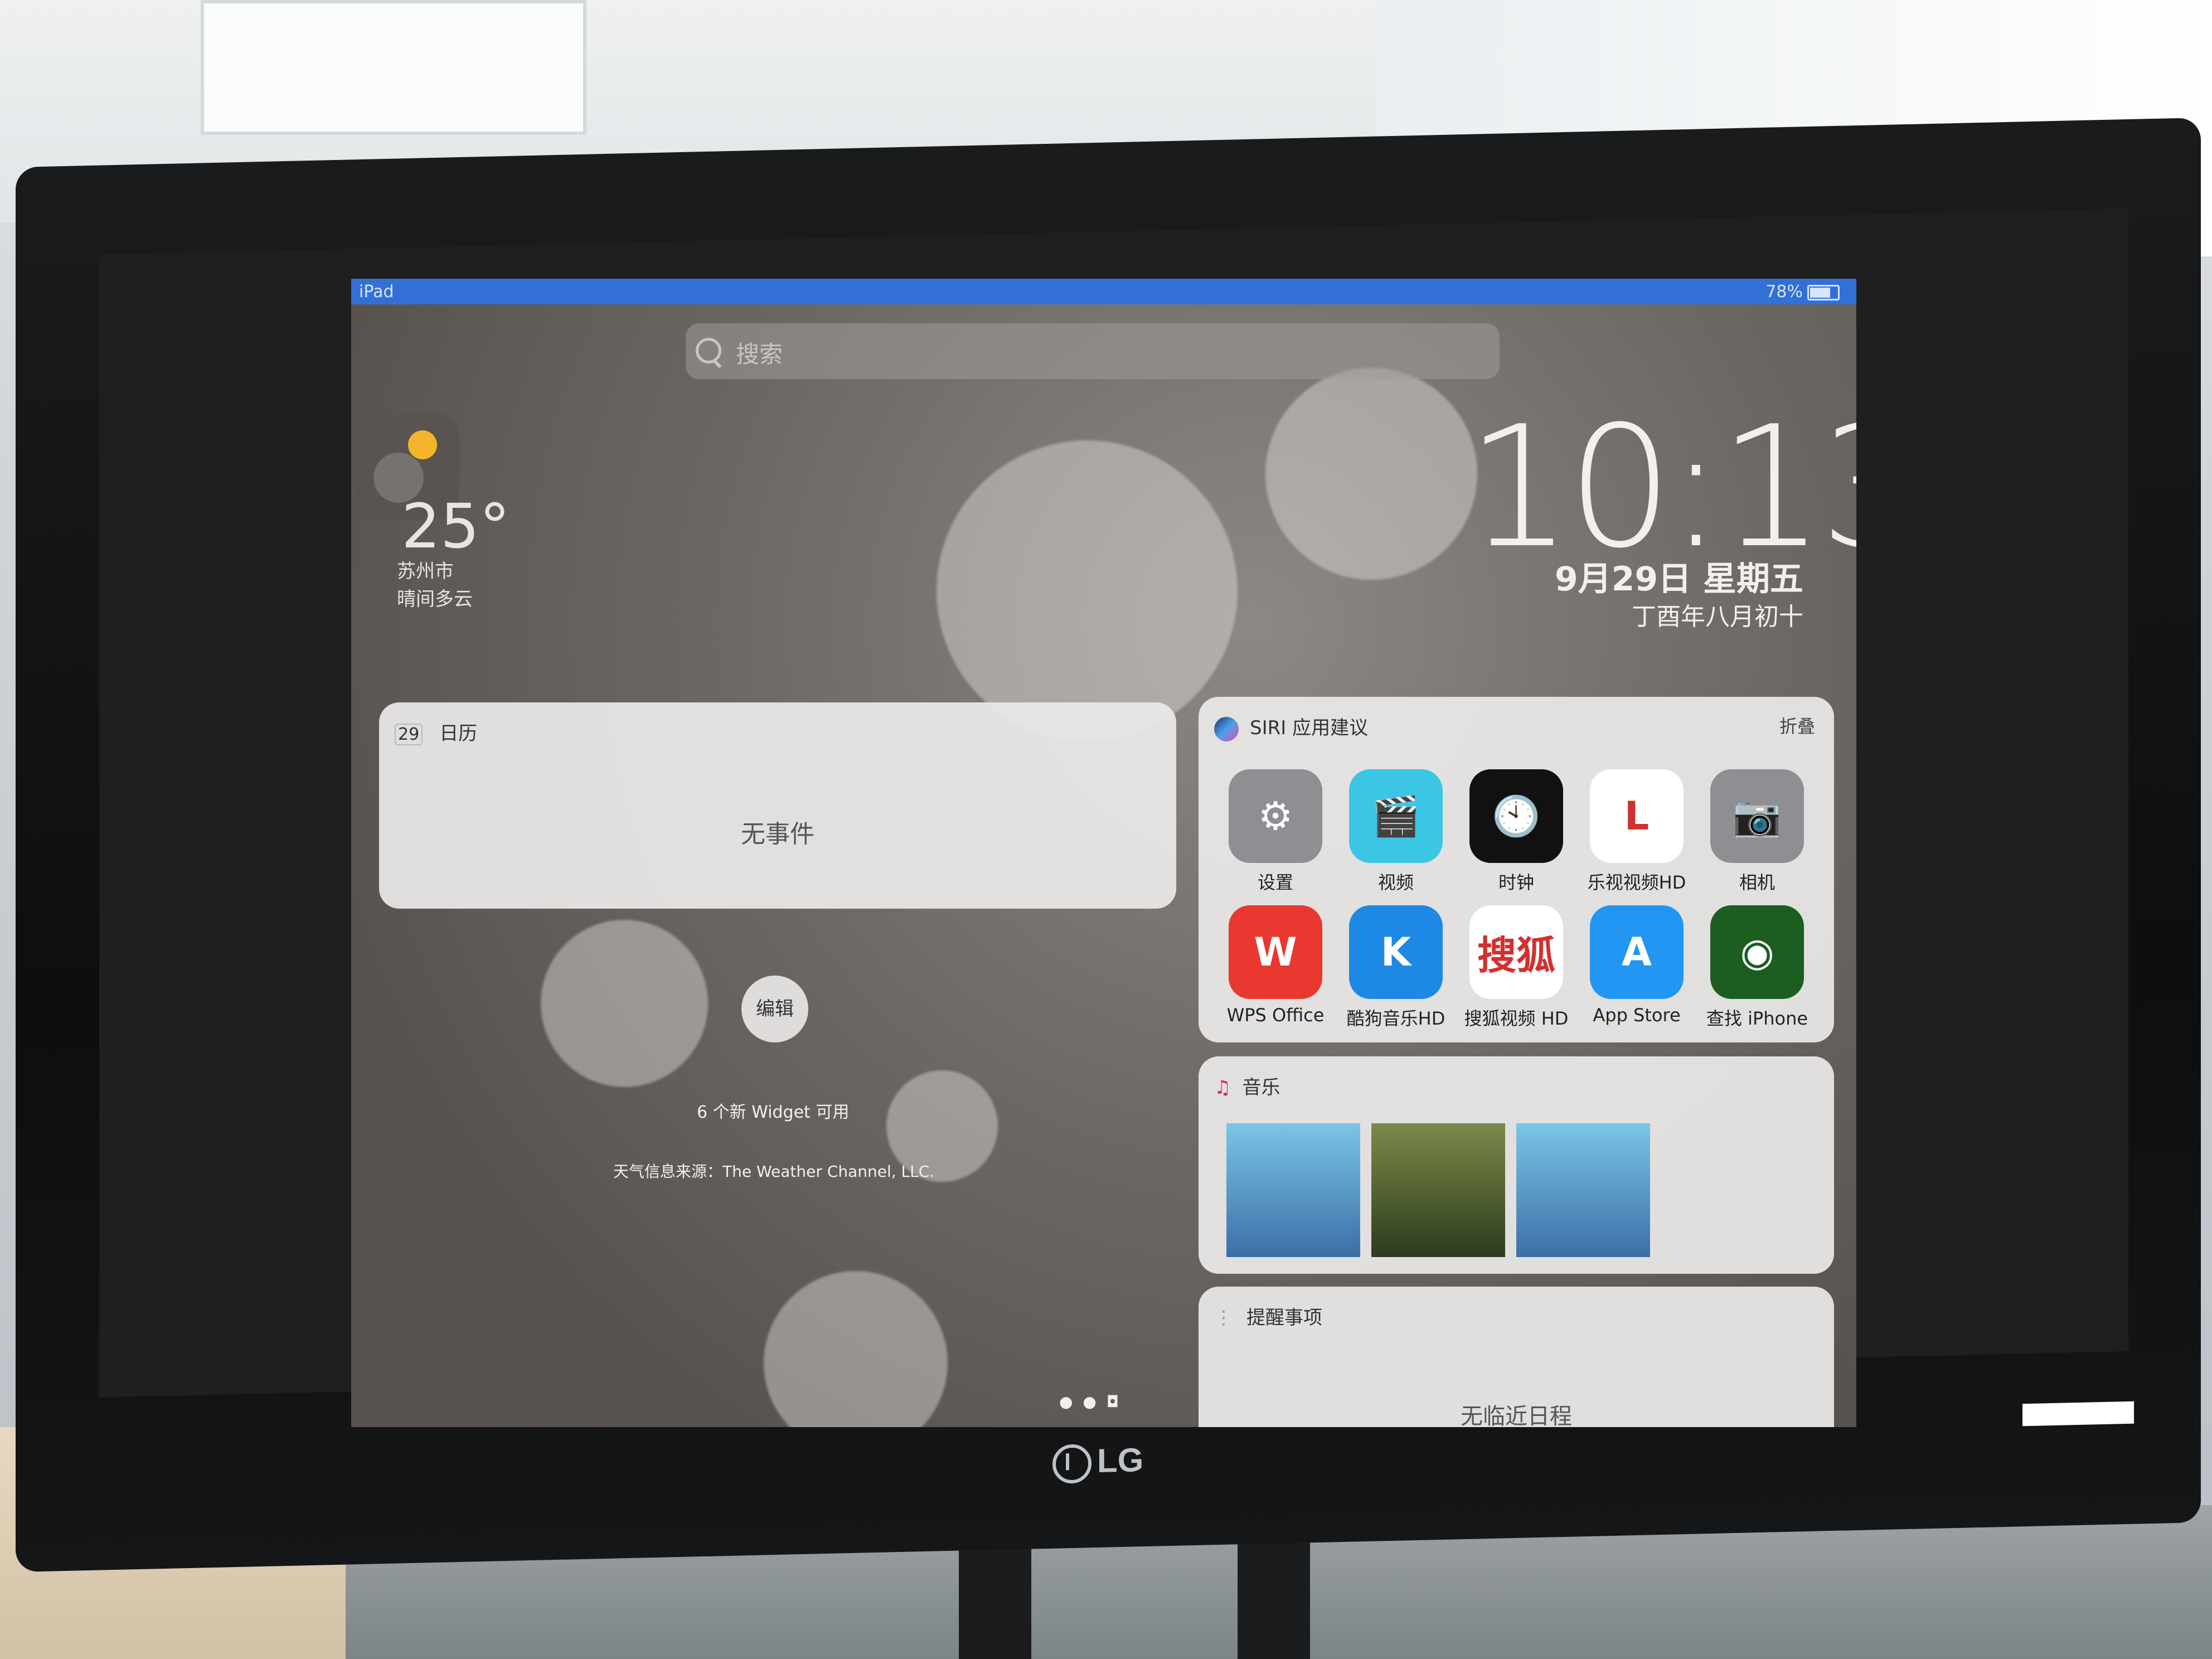  What do you see at coordinates (435, 585) in the screenshot?
I see `weather-location: 苏州市 晴间多云` at bounding box center [435, 585].